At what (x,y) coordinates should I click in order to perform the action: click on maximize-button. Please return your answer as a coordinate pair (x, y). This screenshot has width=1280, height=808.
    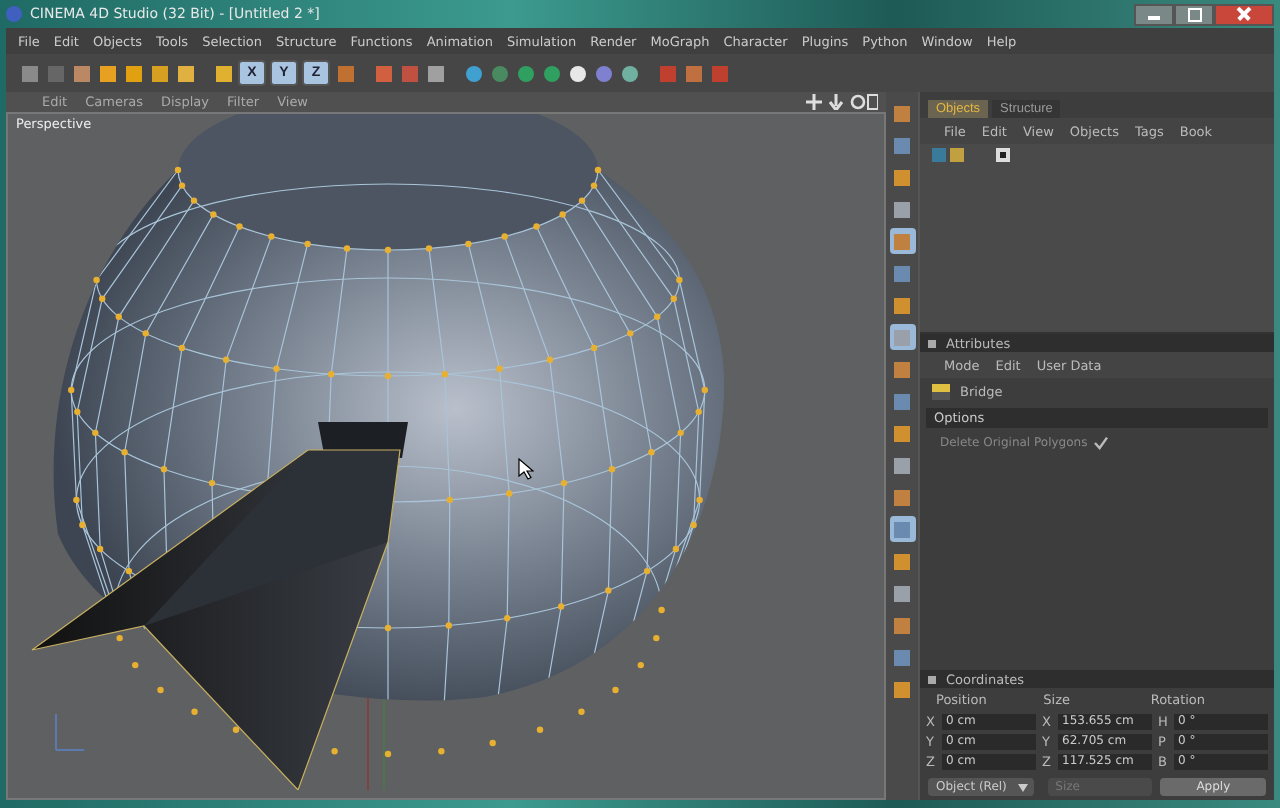
    Looking at the image, I should click on (1194, 14).